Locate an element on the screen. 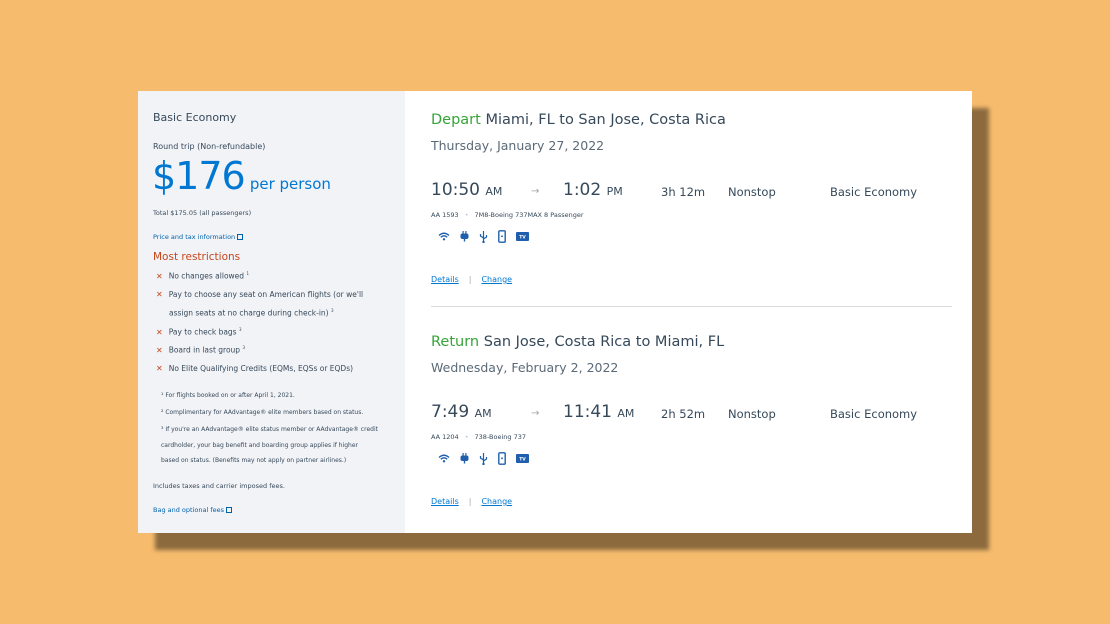 This screenshot has width=1110, height=624. depart-date: Thursday, January 27, 2022 is located at coordinates (518, 145).